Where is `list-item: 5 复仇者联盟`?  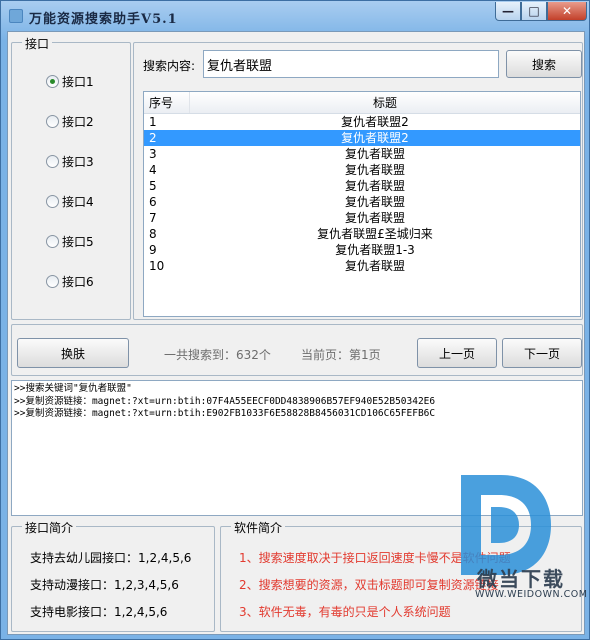 list-item: 5 复仇者联盟 is located at coordinates (362, 186).